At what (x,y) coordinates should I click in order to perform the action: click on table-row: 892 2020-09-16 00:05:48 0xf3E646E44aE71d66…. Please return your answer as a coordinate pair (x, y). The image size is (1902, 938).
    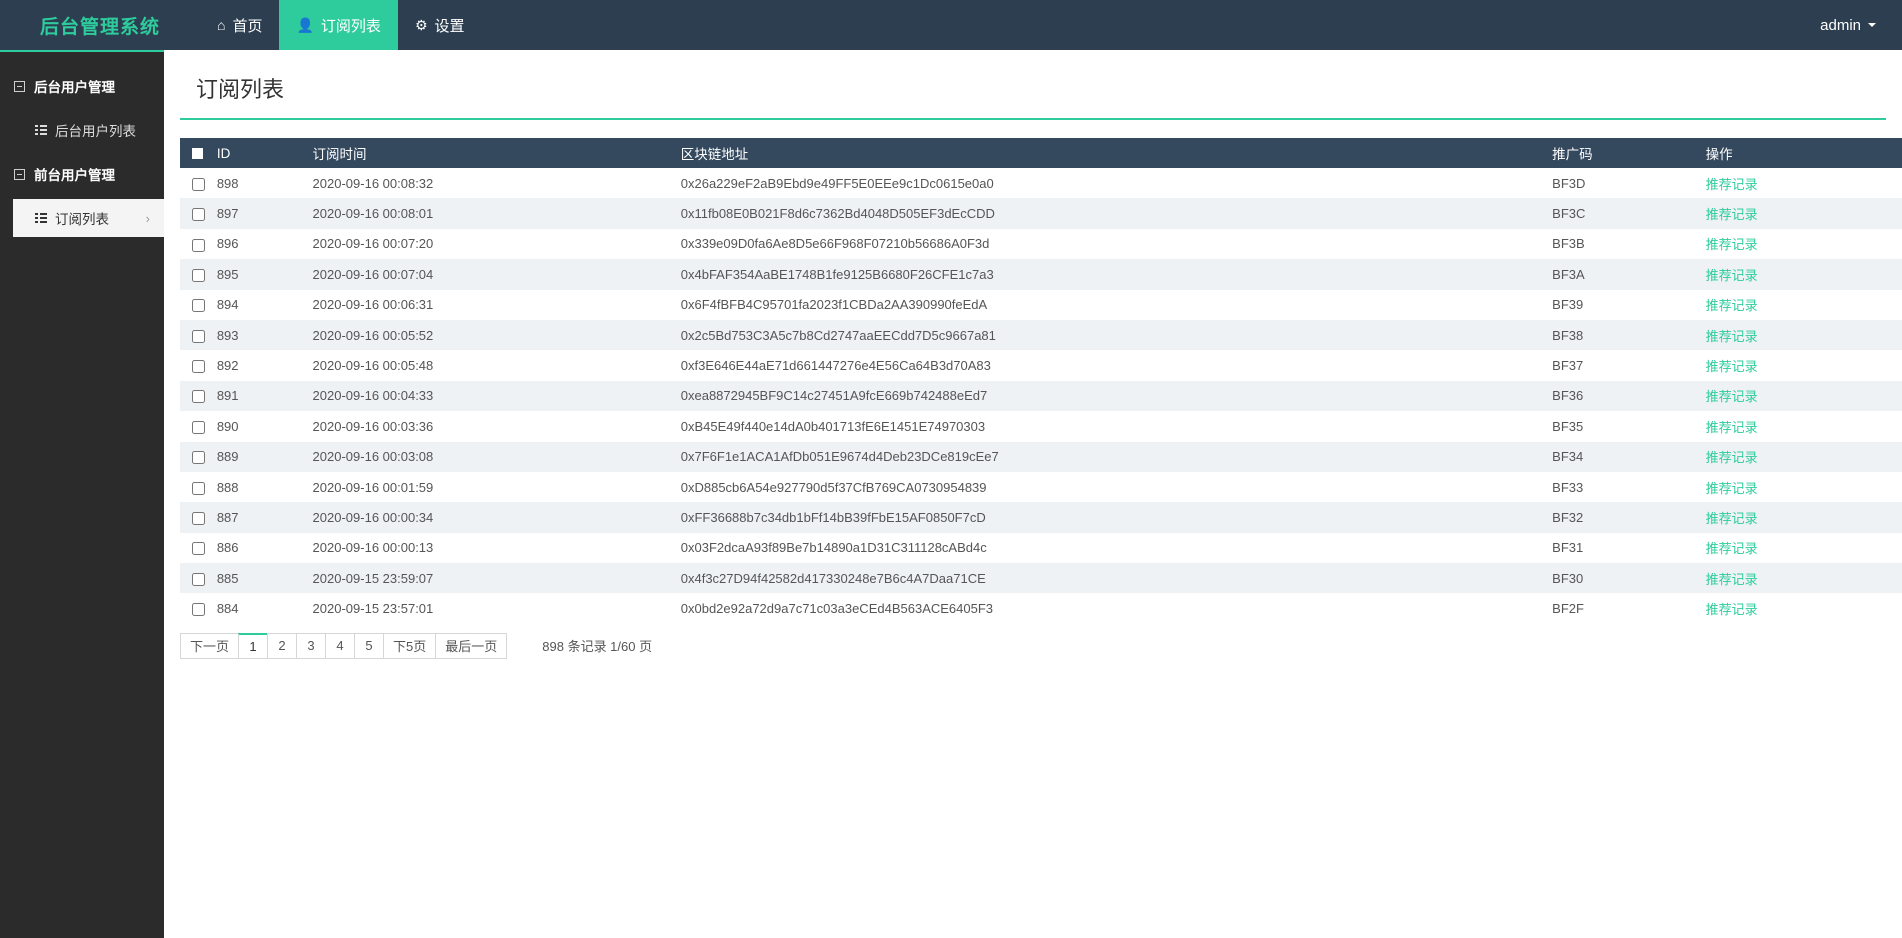
    Looking at the image, I should click on (1041, 365).